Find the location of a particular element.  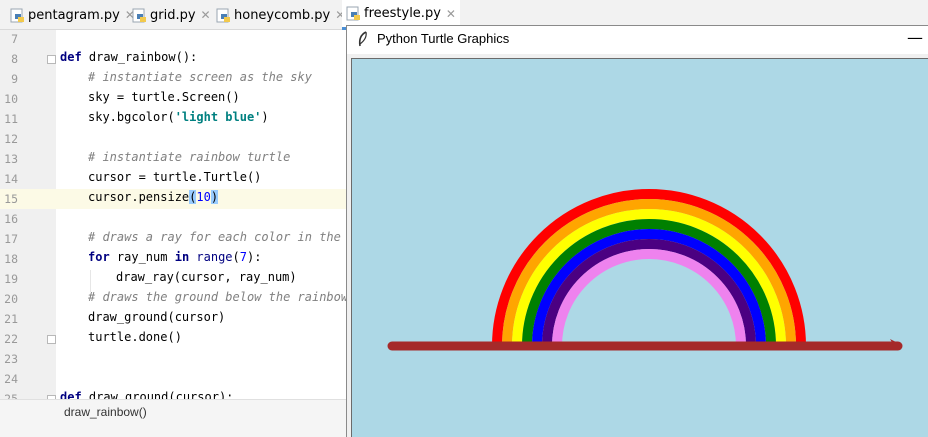

line-number: 16 is located at coordinates (11, 219).